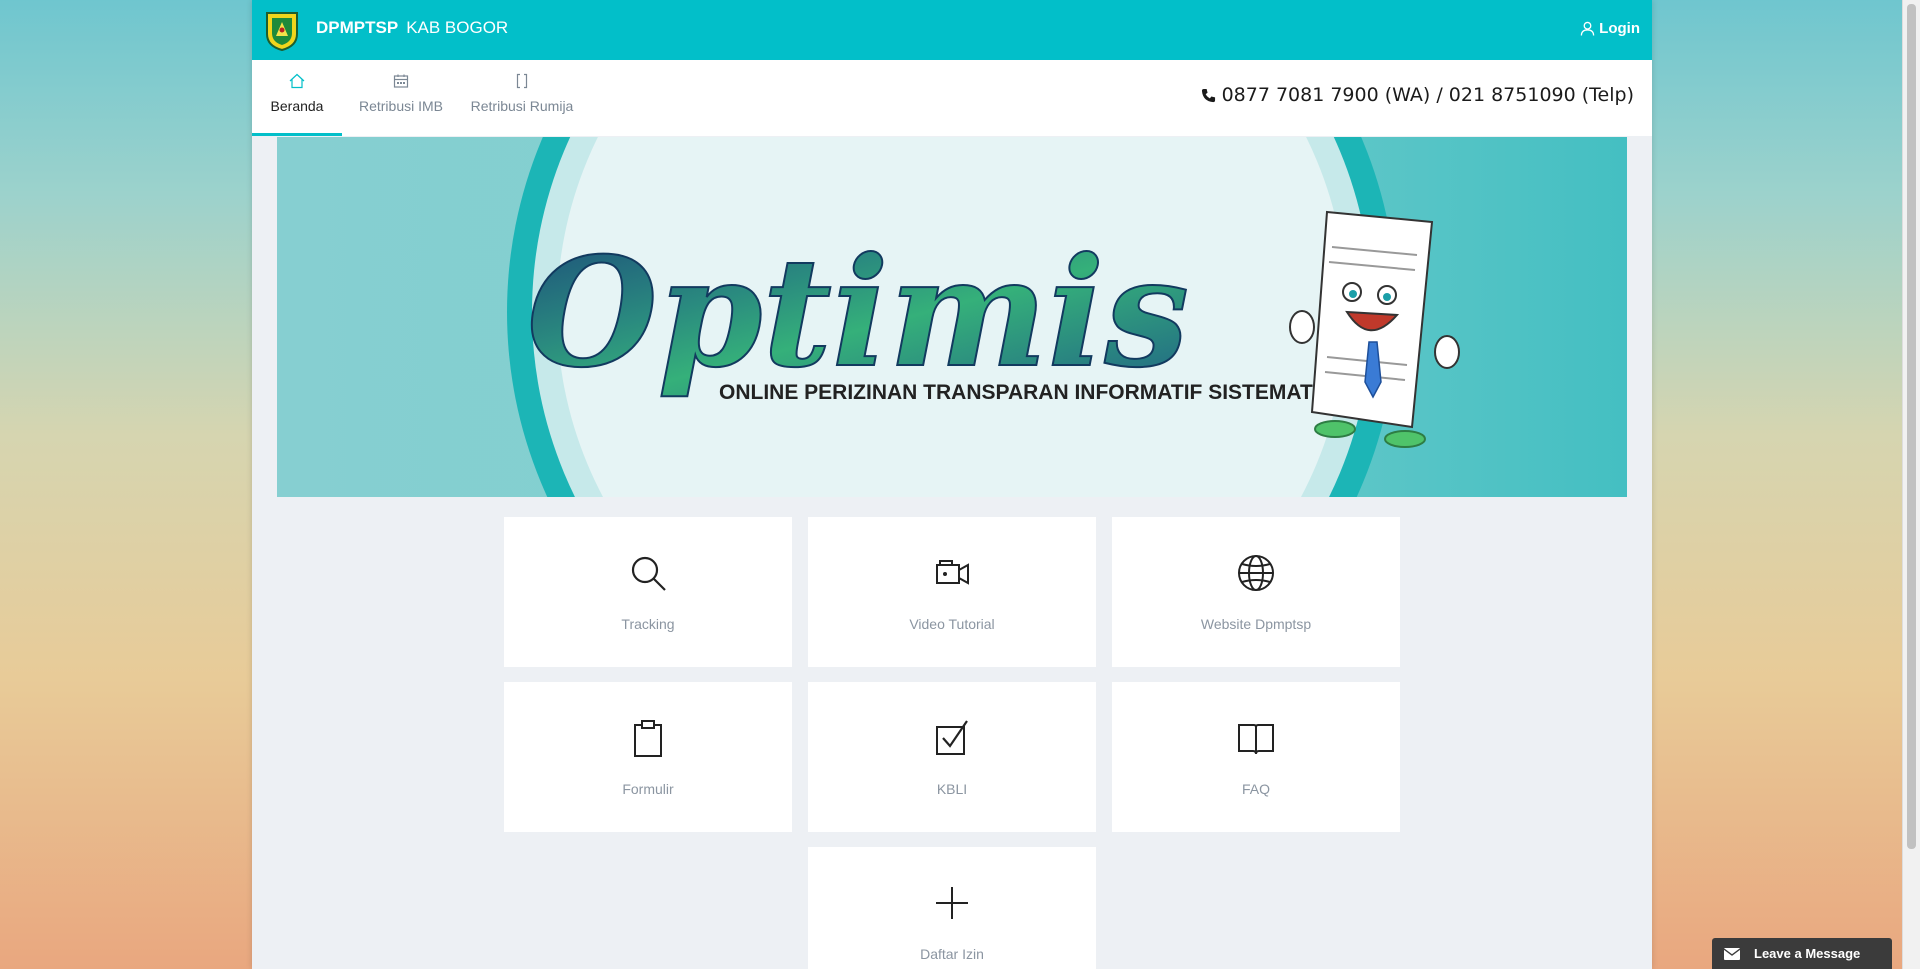  I want to click on phone-contact: 0877 7081 7900 (WA) / 021 8751090 (Telp), so click(1417, 95).